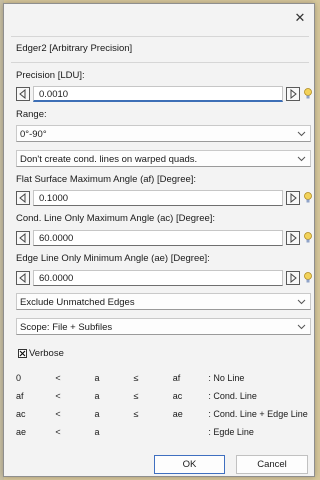 The width and height of the screenshot is (320, 480). I want to click on ae-row: 60.0000, so click(164, 278).